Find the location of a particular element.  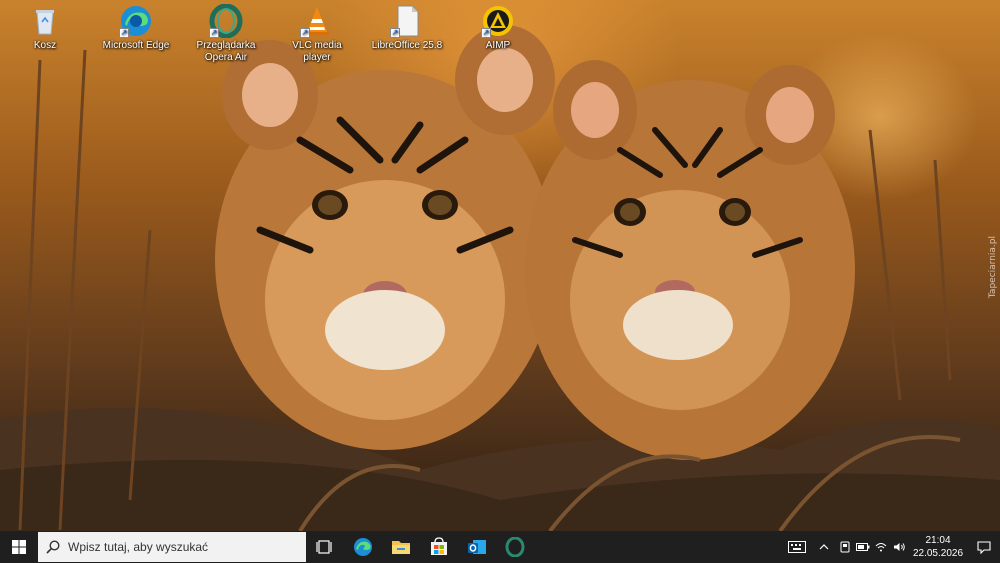

device-icon is located at coordinates (845, 547).